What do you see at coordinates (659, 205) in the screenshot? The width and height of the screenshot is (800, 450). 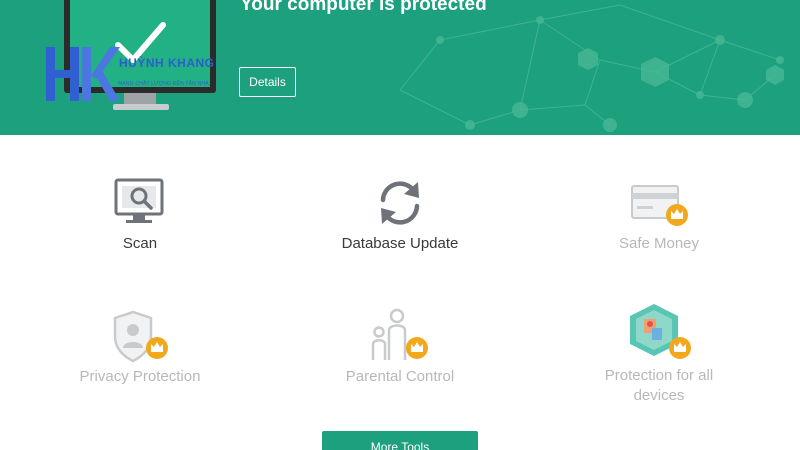 I see `credit-card-icon` at bounding box center [659, 205].